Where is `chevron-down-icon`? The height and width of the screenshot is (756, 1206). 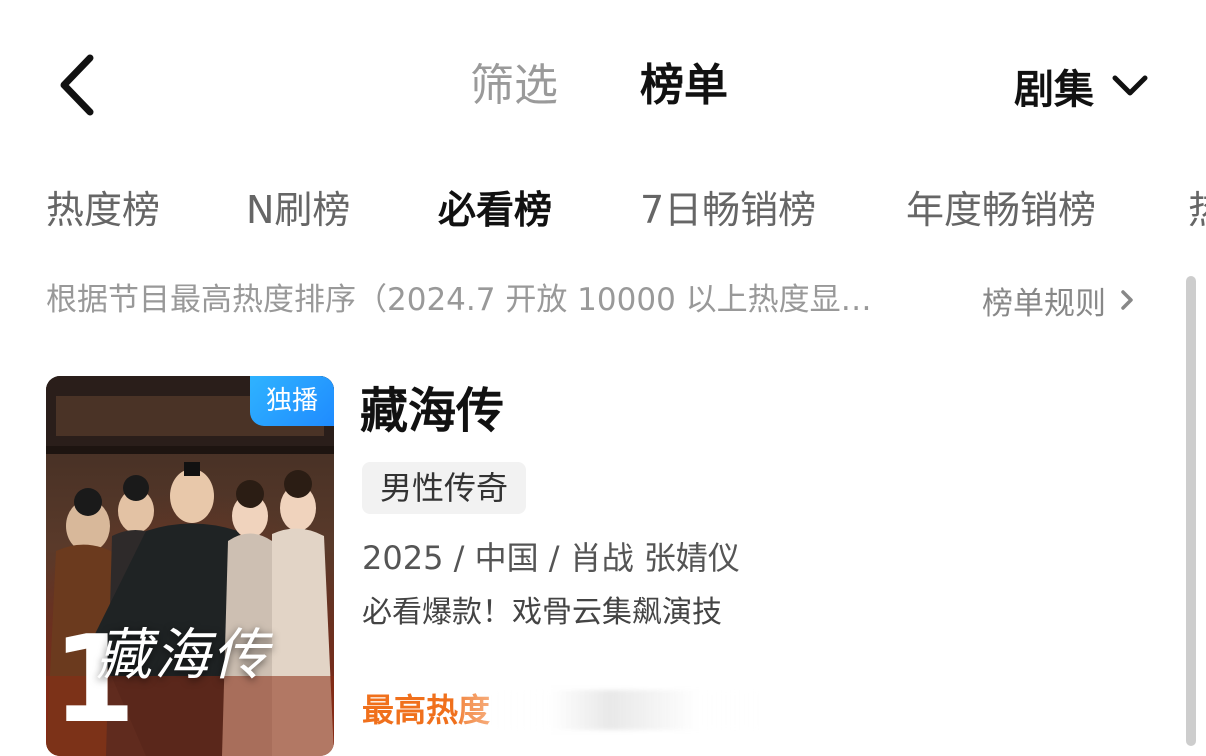 chevron-down-icon is located at coordinates (1130, 85).